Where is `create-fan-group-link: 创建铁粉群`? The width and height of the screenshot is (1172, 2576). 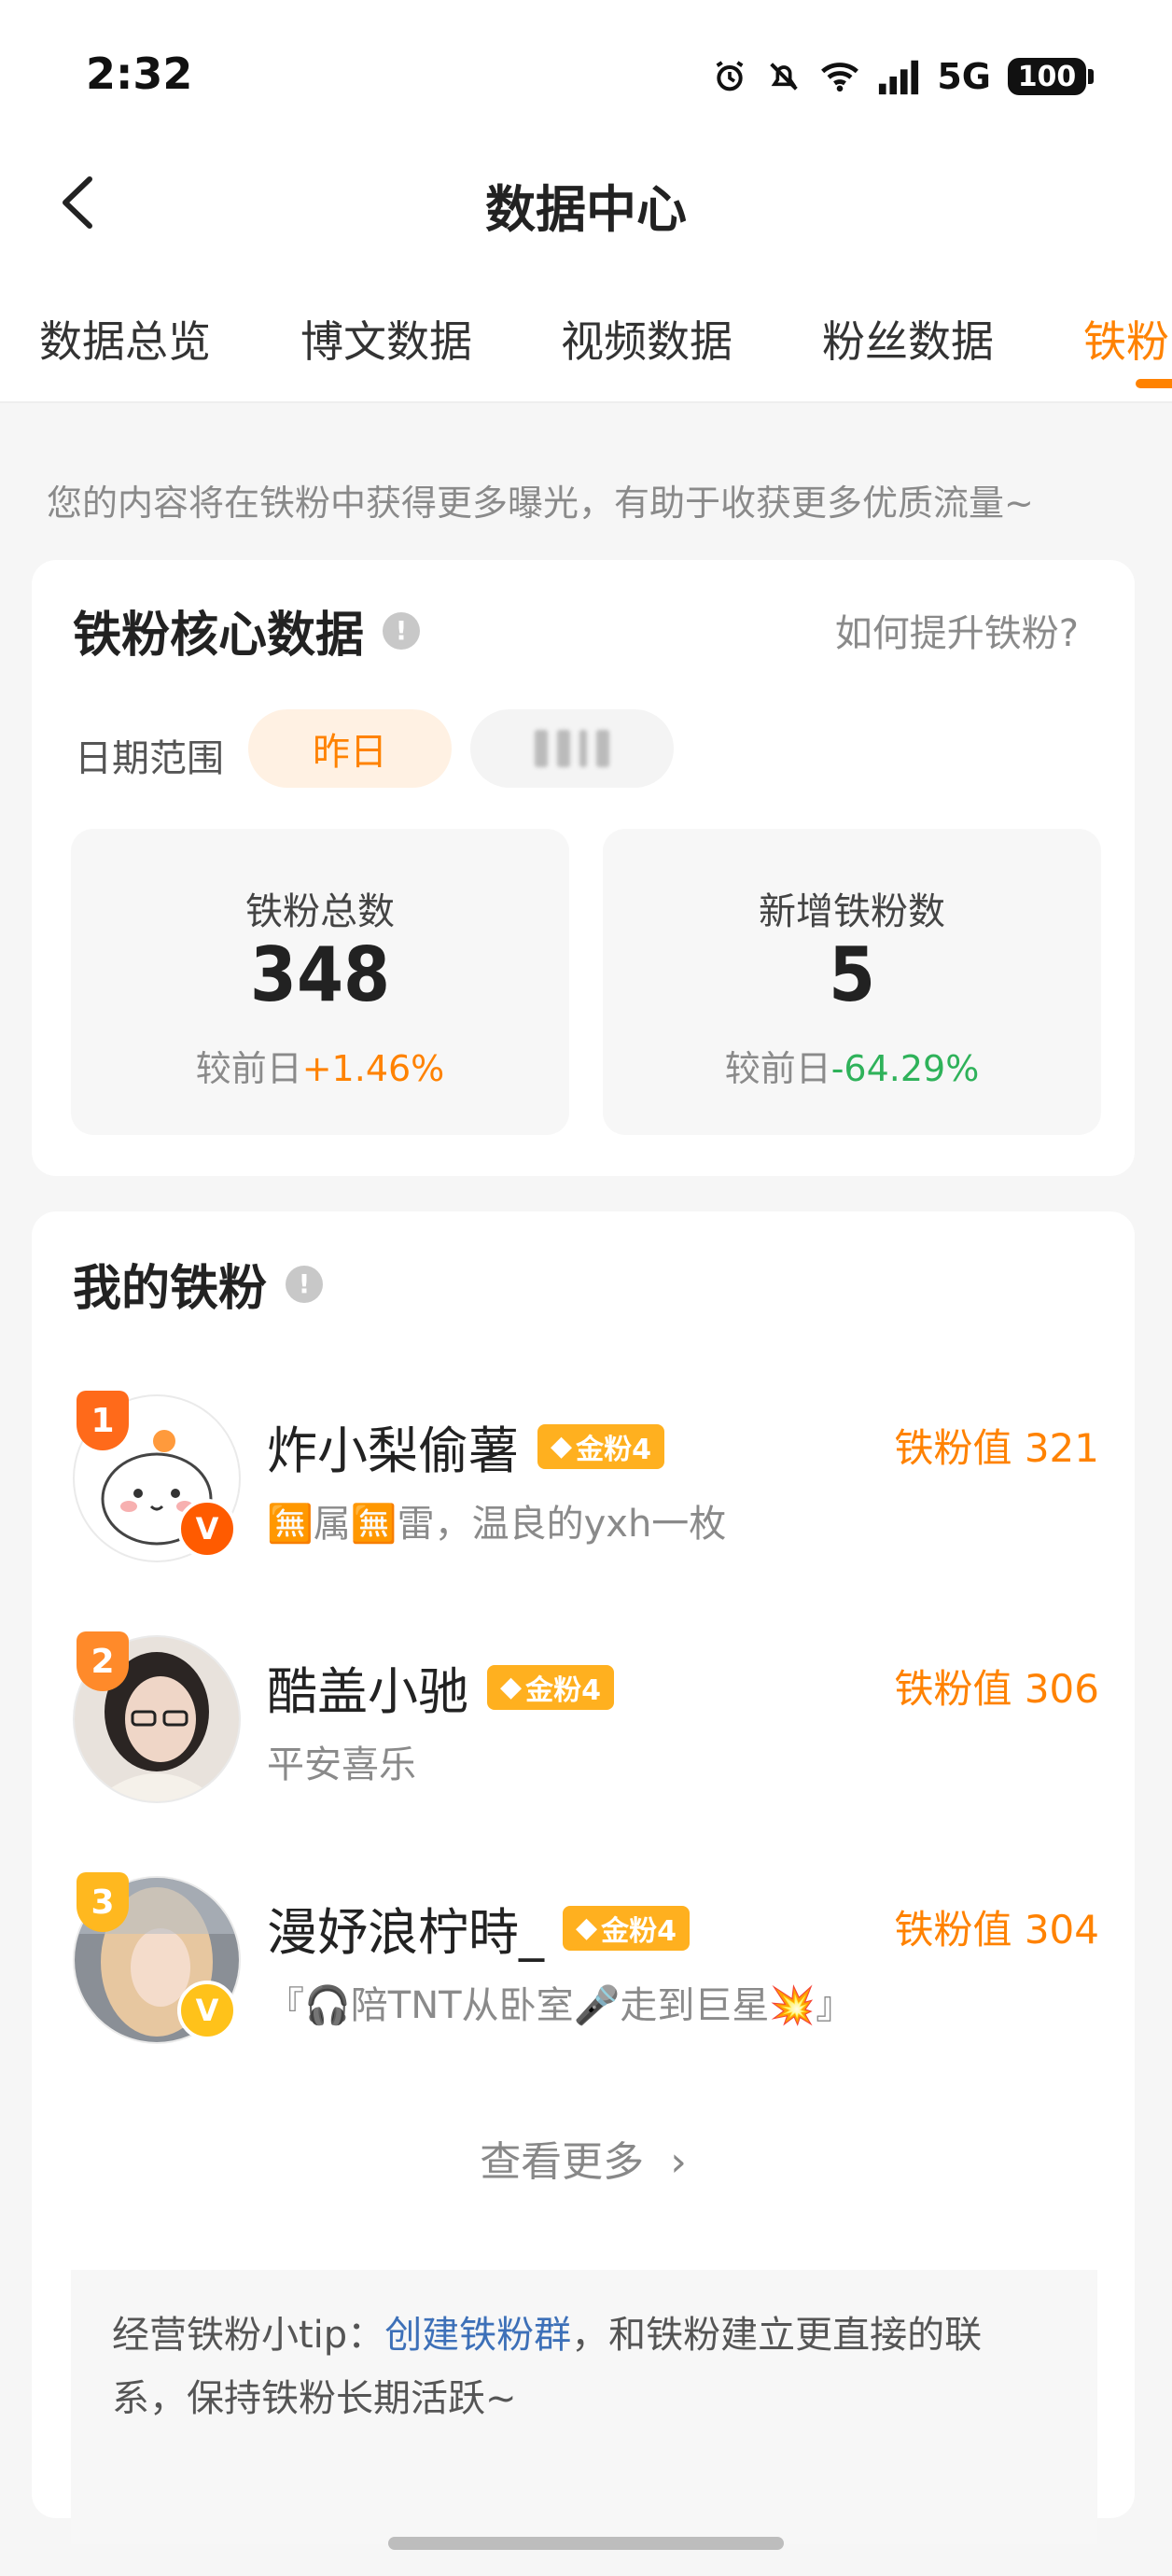
create-fan-group-link: 创建铁粉群 is located at coordinates (477, 2335).